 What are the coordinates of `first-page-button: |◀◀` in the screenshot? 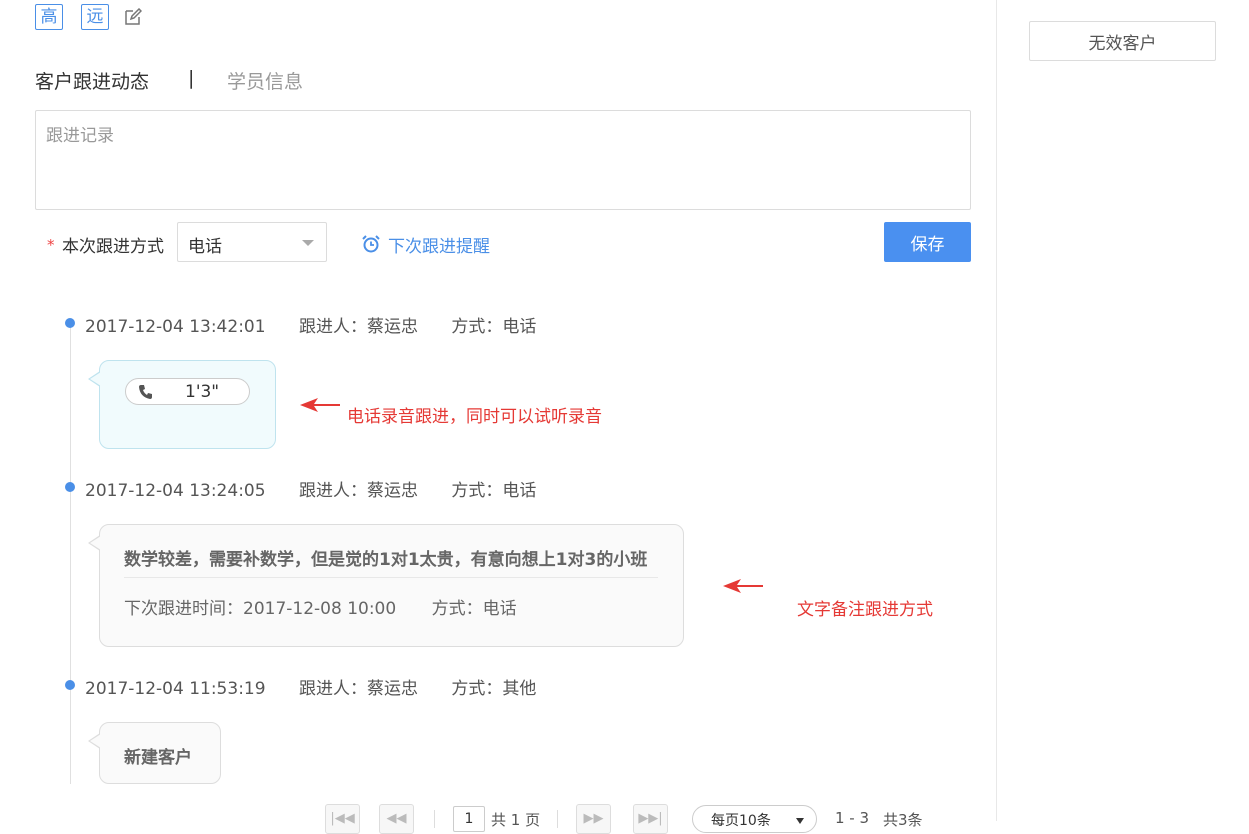 It's located at (342, 819).